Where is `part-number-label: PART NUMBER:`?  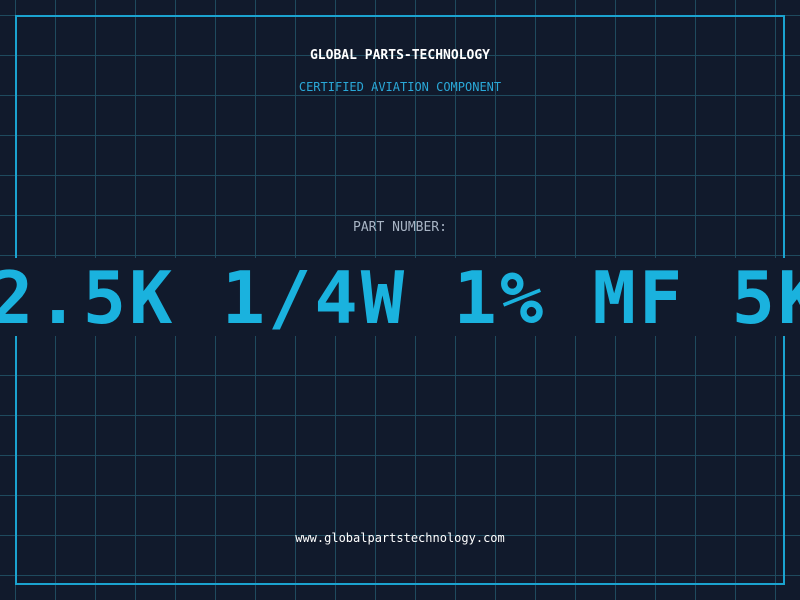 part-number-label: PART NUMBER: is located at coordinates (400, 227).